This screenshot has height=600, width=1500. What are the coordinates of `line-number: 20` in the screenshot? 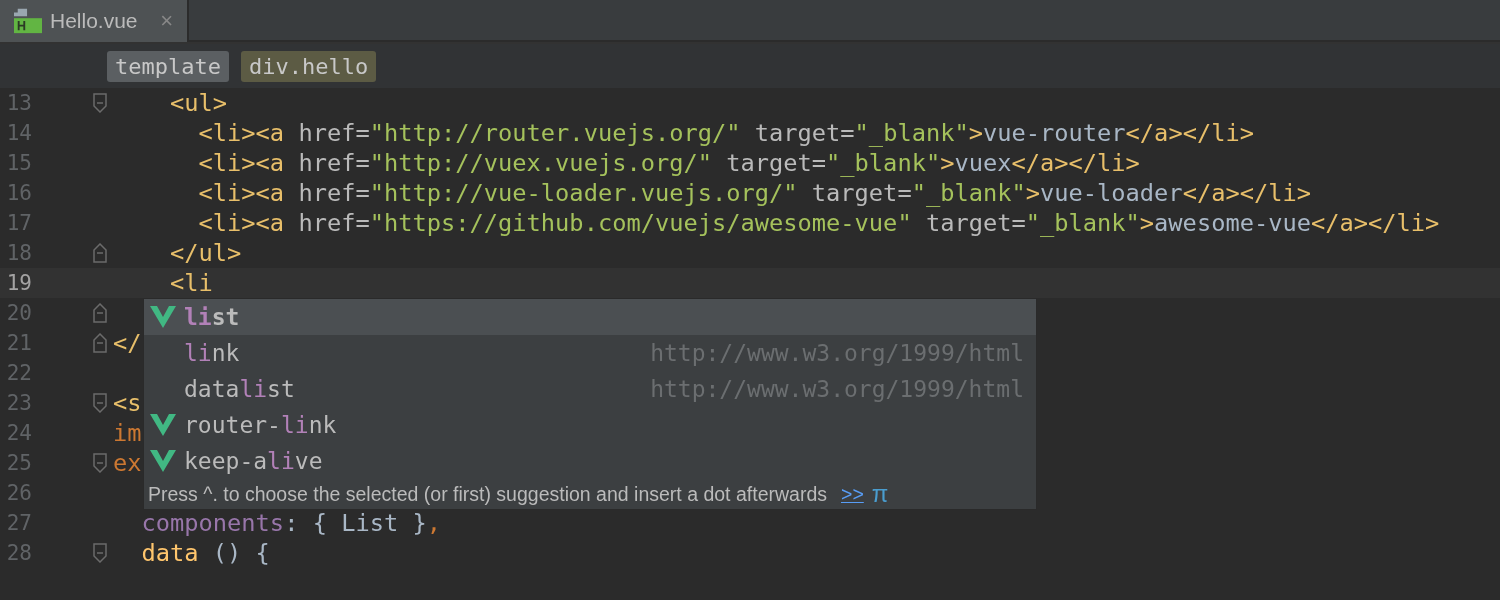 It's located at (18, 313).